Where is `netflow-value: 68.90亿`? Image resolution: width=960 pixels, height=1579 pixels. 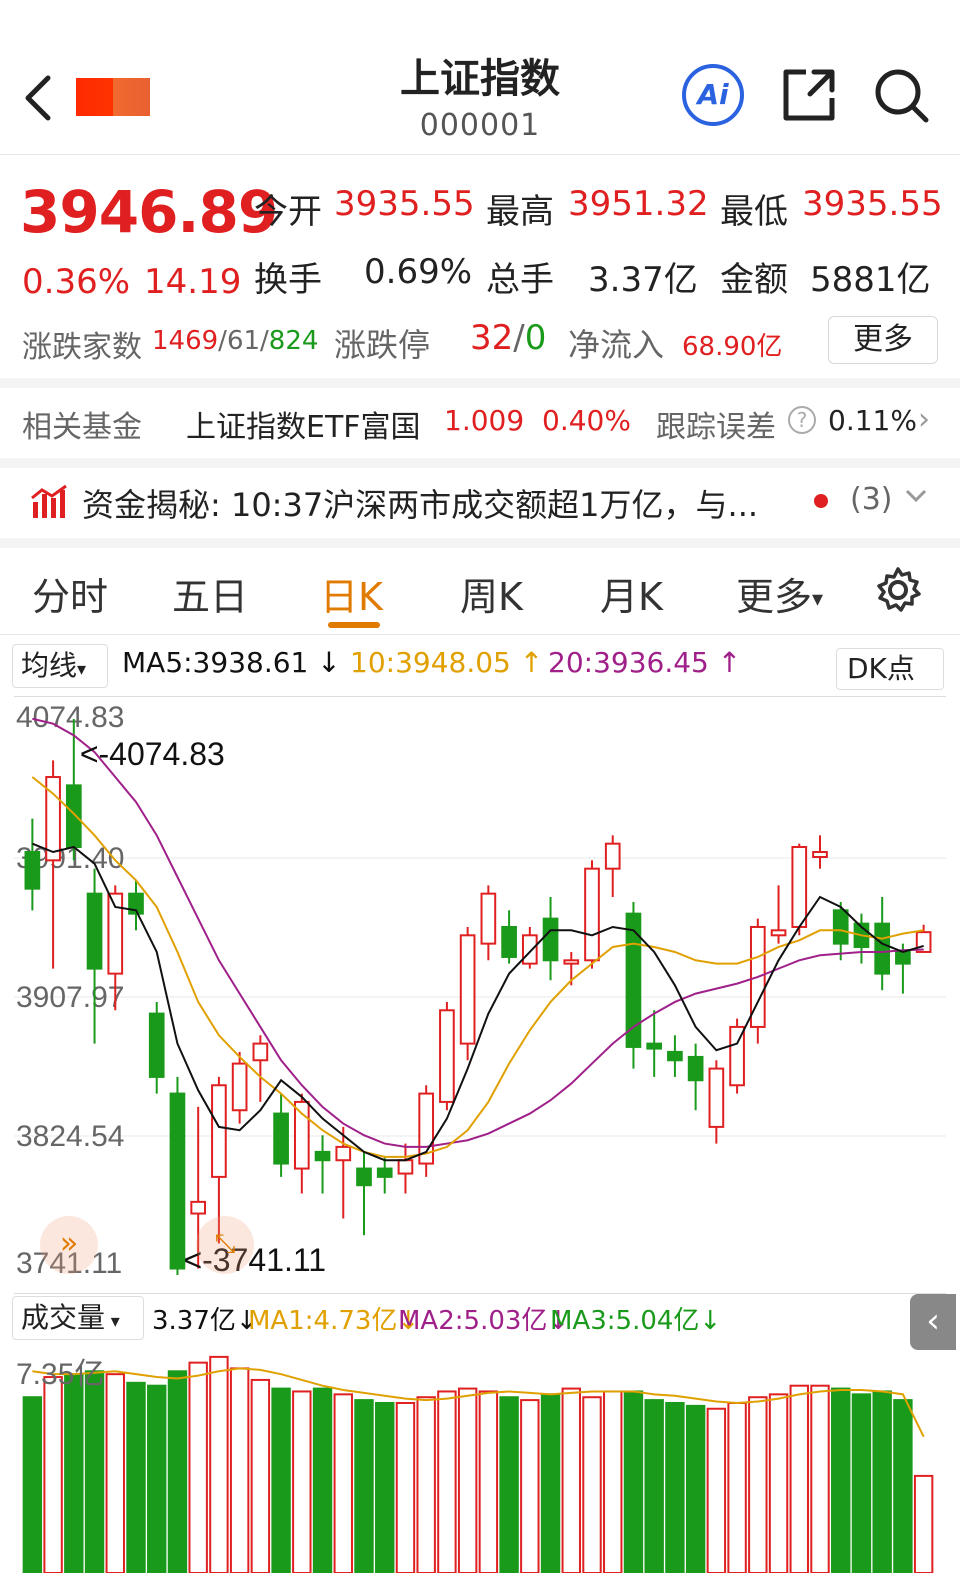
netflow-value: 68.90亿 is located at coordinates (732, 347).